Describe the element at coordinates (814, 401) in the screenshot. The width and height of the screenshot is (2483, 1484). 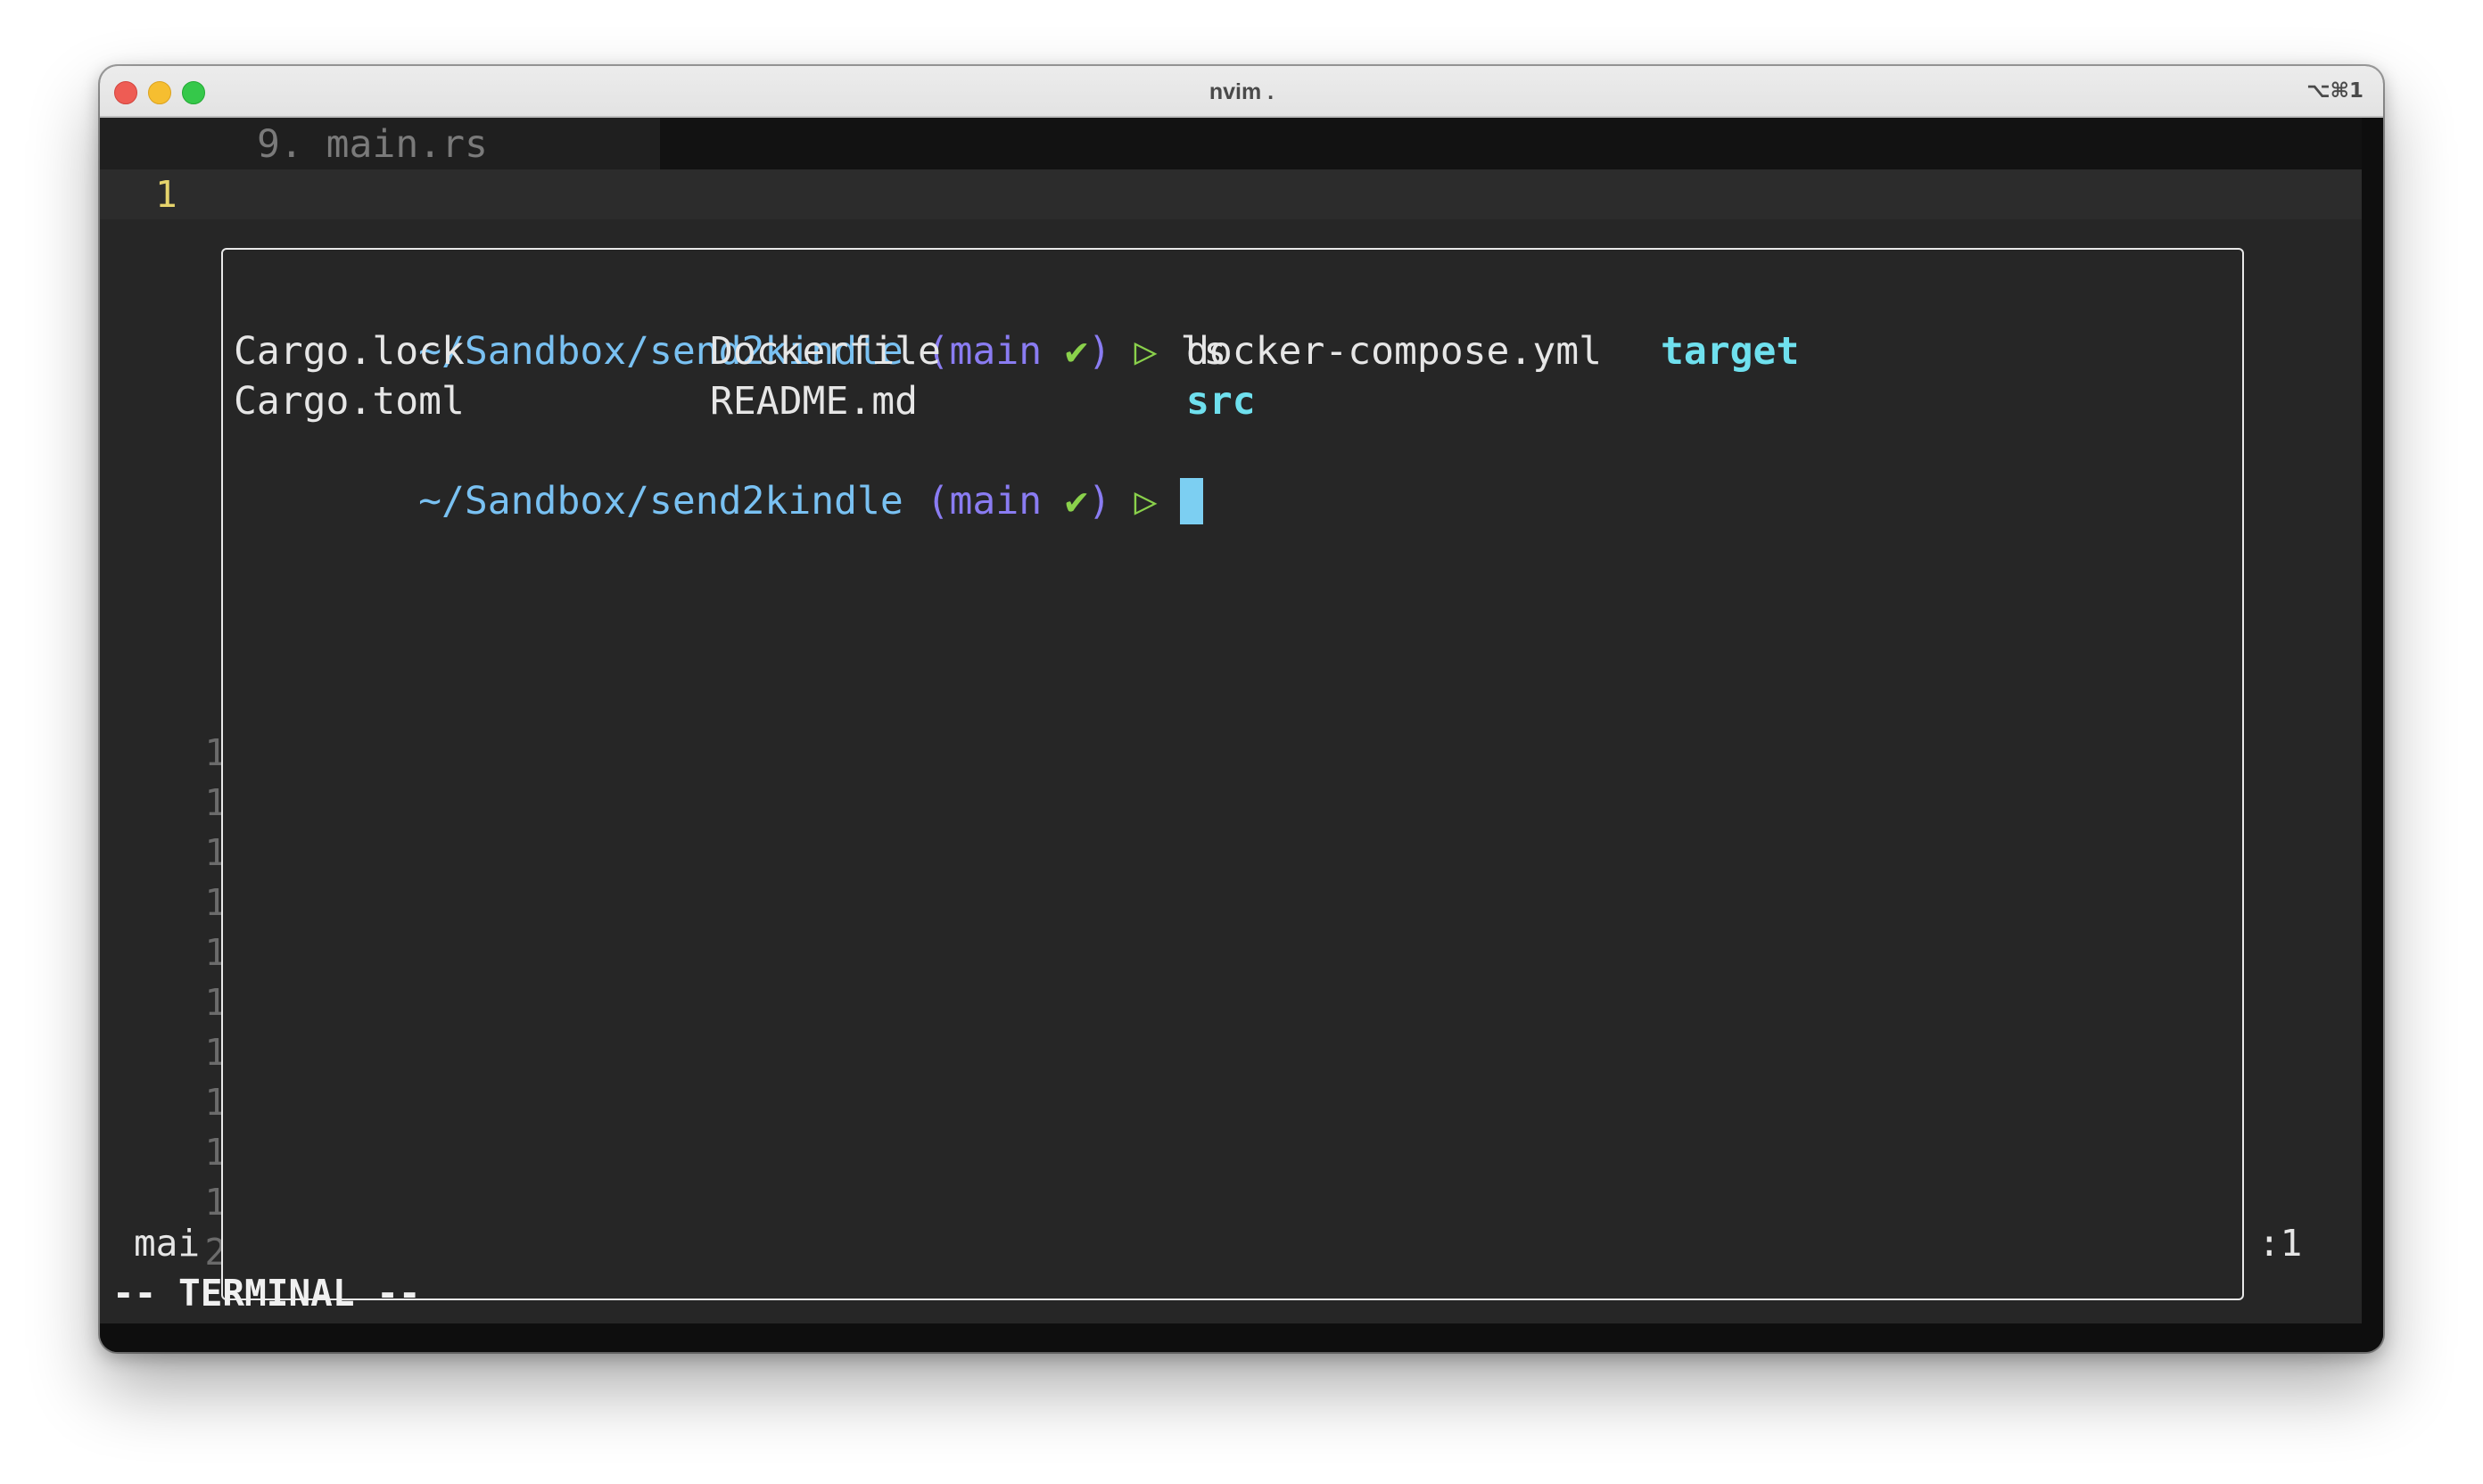
I see `file-entry: README.md` at that location.